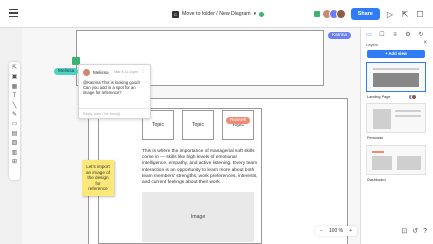 The image size is (433, 244). Describe the element at coordinates (408, 35) in the screenshot. I see `settings-icon: ⚙` at that location.